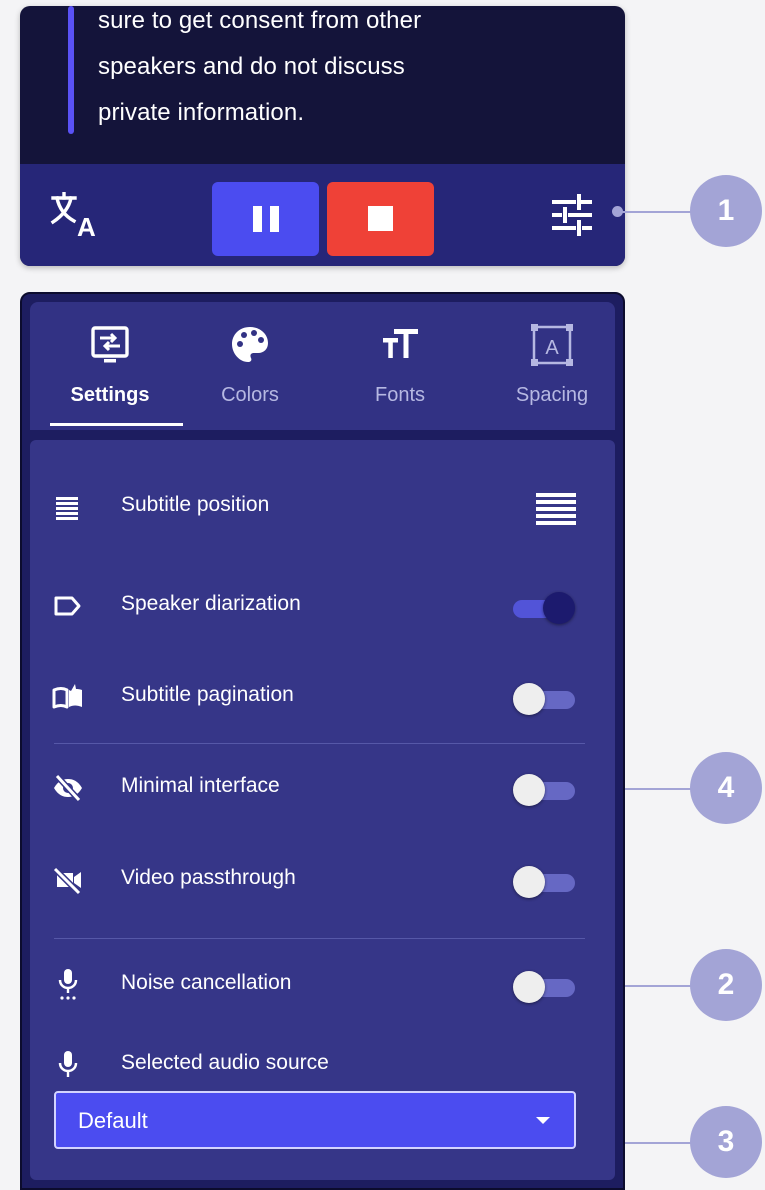 This screenshot has height=1190, width=765. What do you see at coordinates (552, 395) in the screenshot?
I see `tab-label: Spacing` at bounding box center [552, 395].